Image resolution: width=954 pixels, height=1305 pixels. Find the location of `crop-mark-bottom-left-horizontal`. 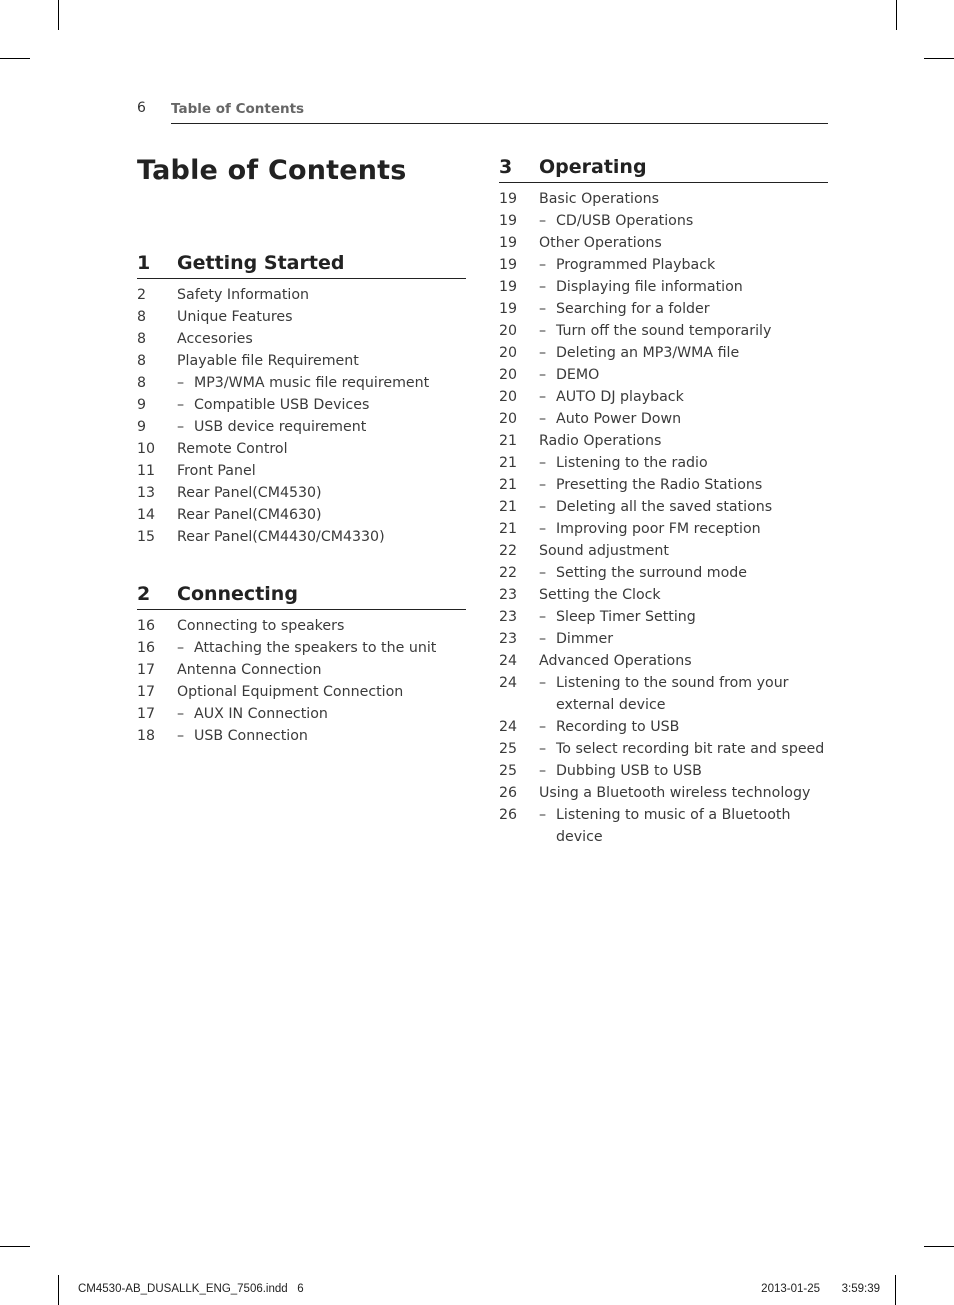

crop-mark-bottom-left-horizontal is located at coordinates (15, 1246).